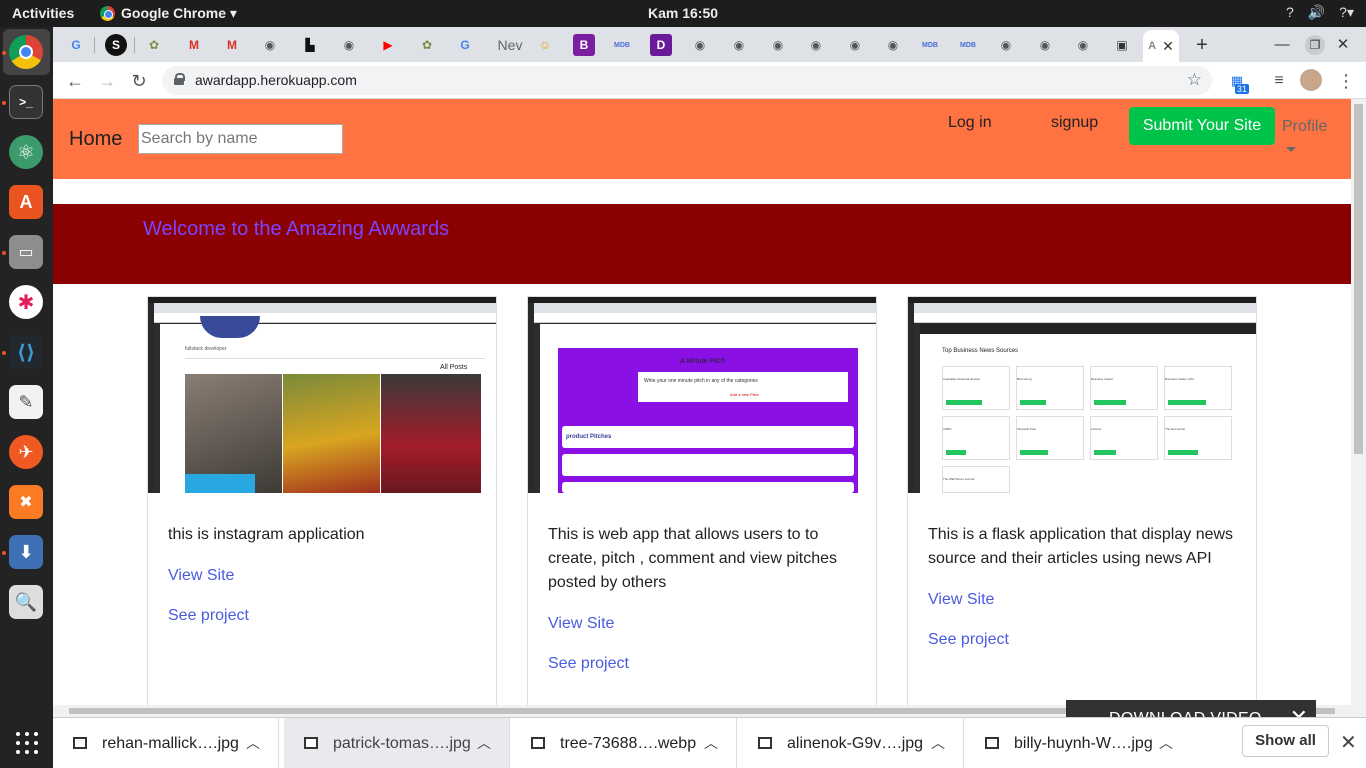  What do you see at coordinates (930, 45) in the screenshot?
I see `tab-mdb-2: MDB` at bounding box center [930, 45].